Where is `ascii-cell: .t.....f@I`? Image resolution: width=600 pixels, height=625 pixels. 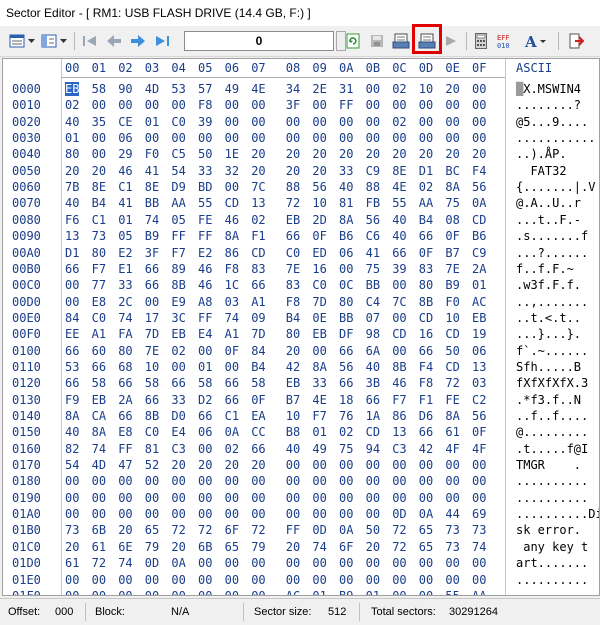 ascii-cell: .t.....f@I is located at coordinates (552, 449).